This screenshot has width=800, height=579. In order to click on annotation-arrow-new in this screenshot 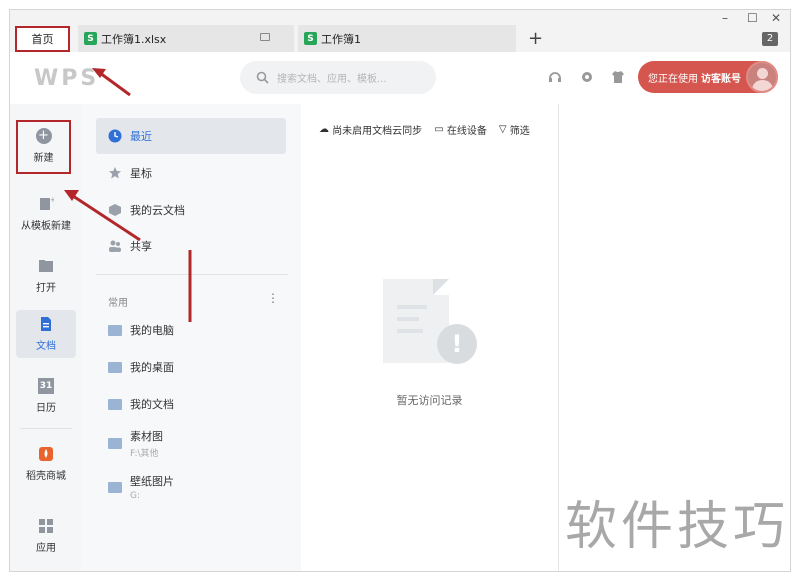, I will do `click(106, 218)`.